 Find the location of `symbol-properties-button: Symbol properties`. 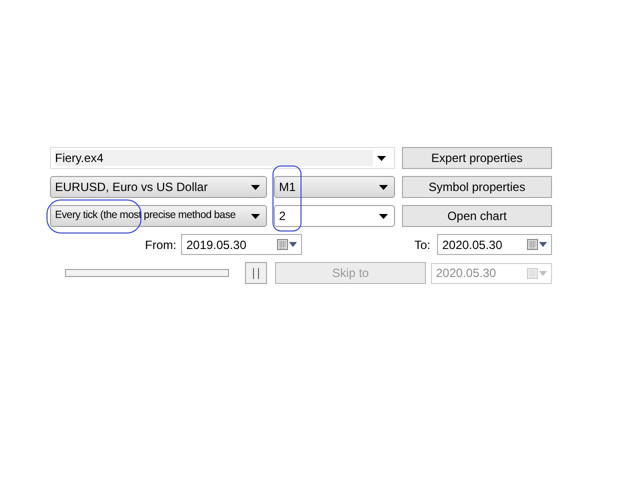

symbol-properties-button: Symbol properties is located at coordinates (477, 187).